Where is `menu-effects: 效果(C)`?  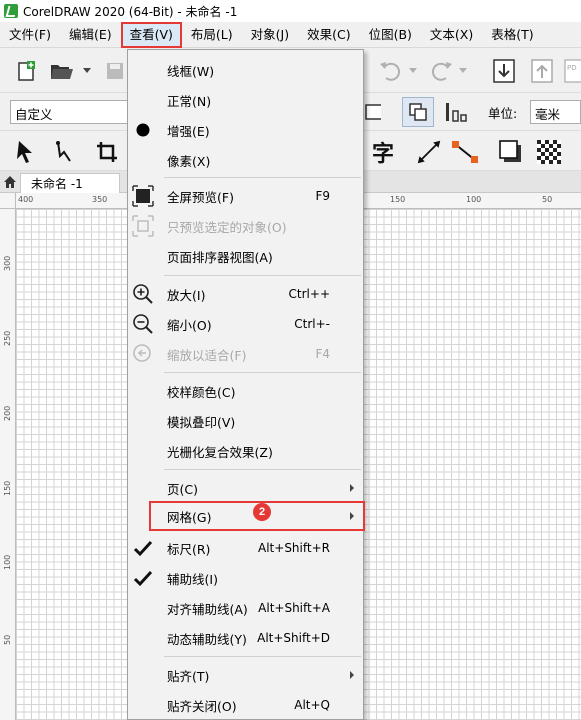
menu-effects: 效果(C) is located at coordinates (328, 35).